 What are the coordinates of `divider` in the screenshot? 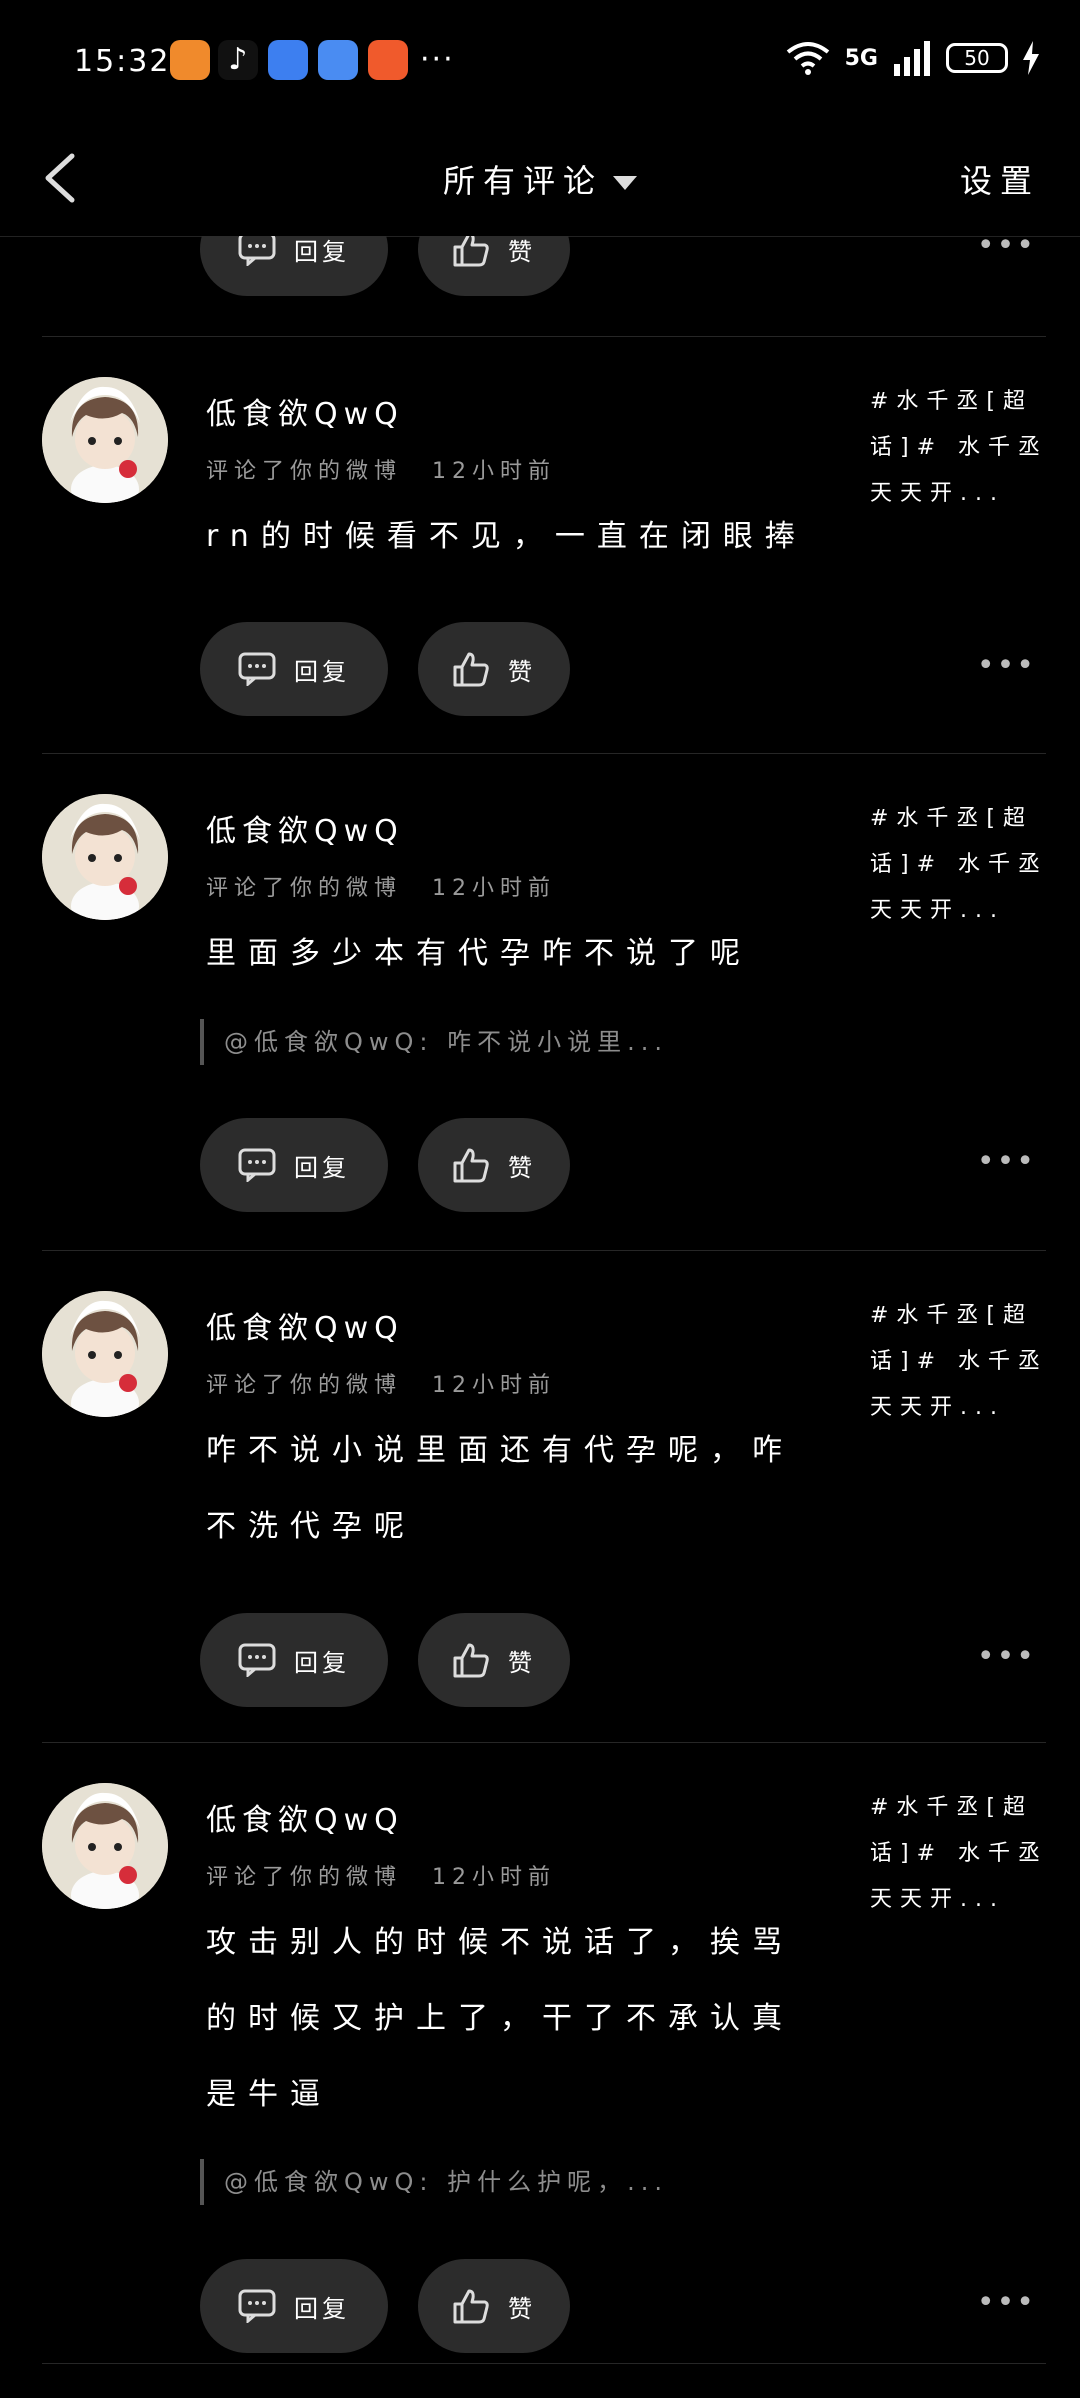 It's located at (544, 2363).